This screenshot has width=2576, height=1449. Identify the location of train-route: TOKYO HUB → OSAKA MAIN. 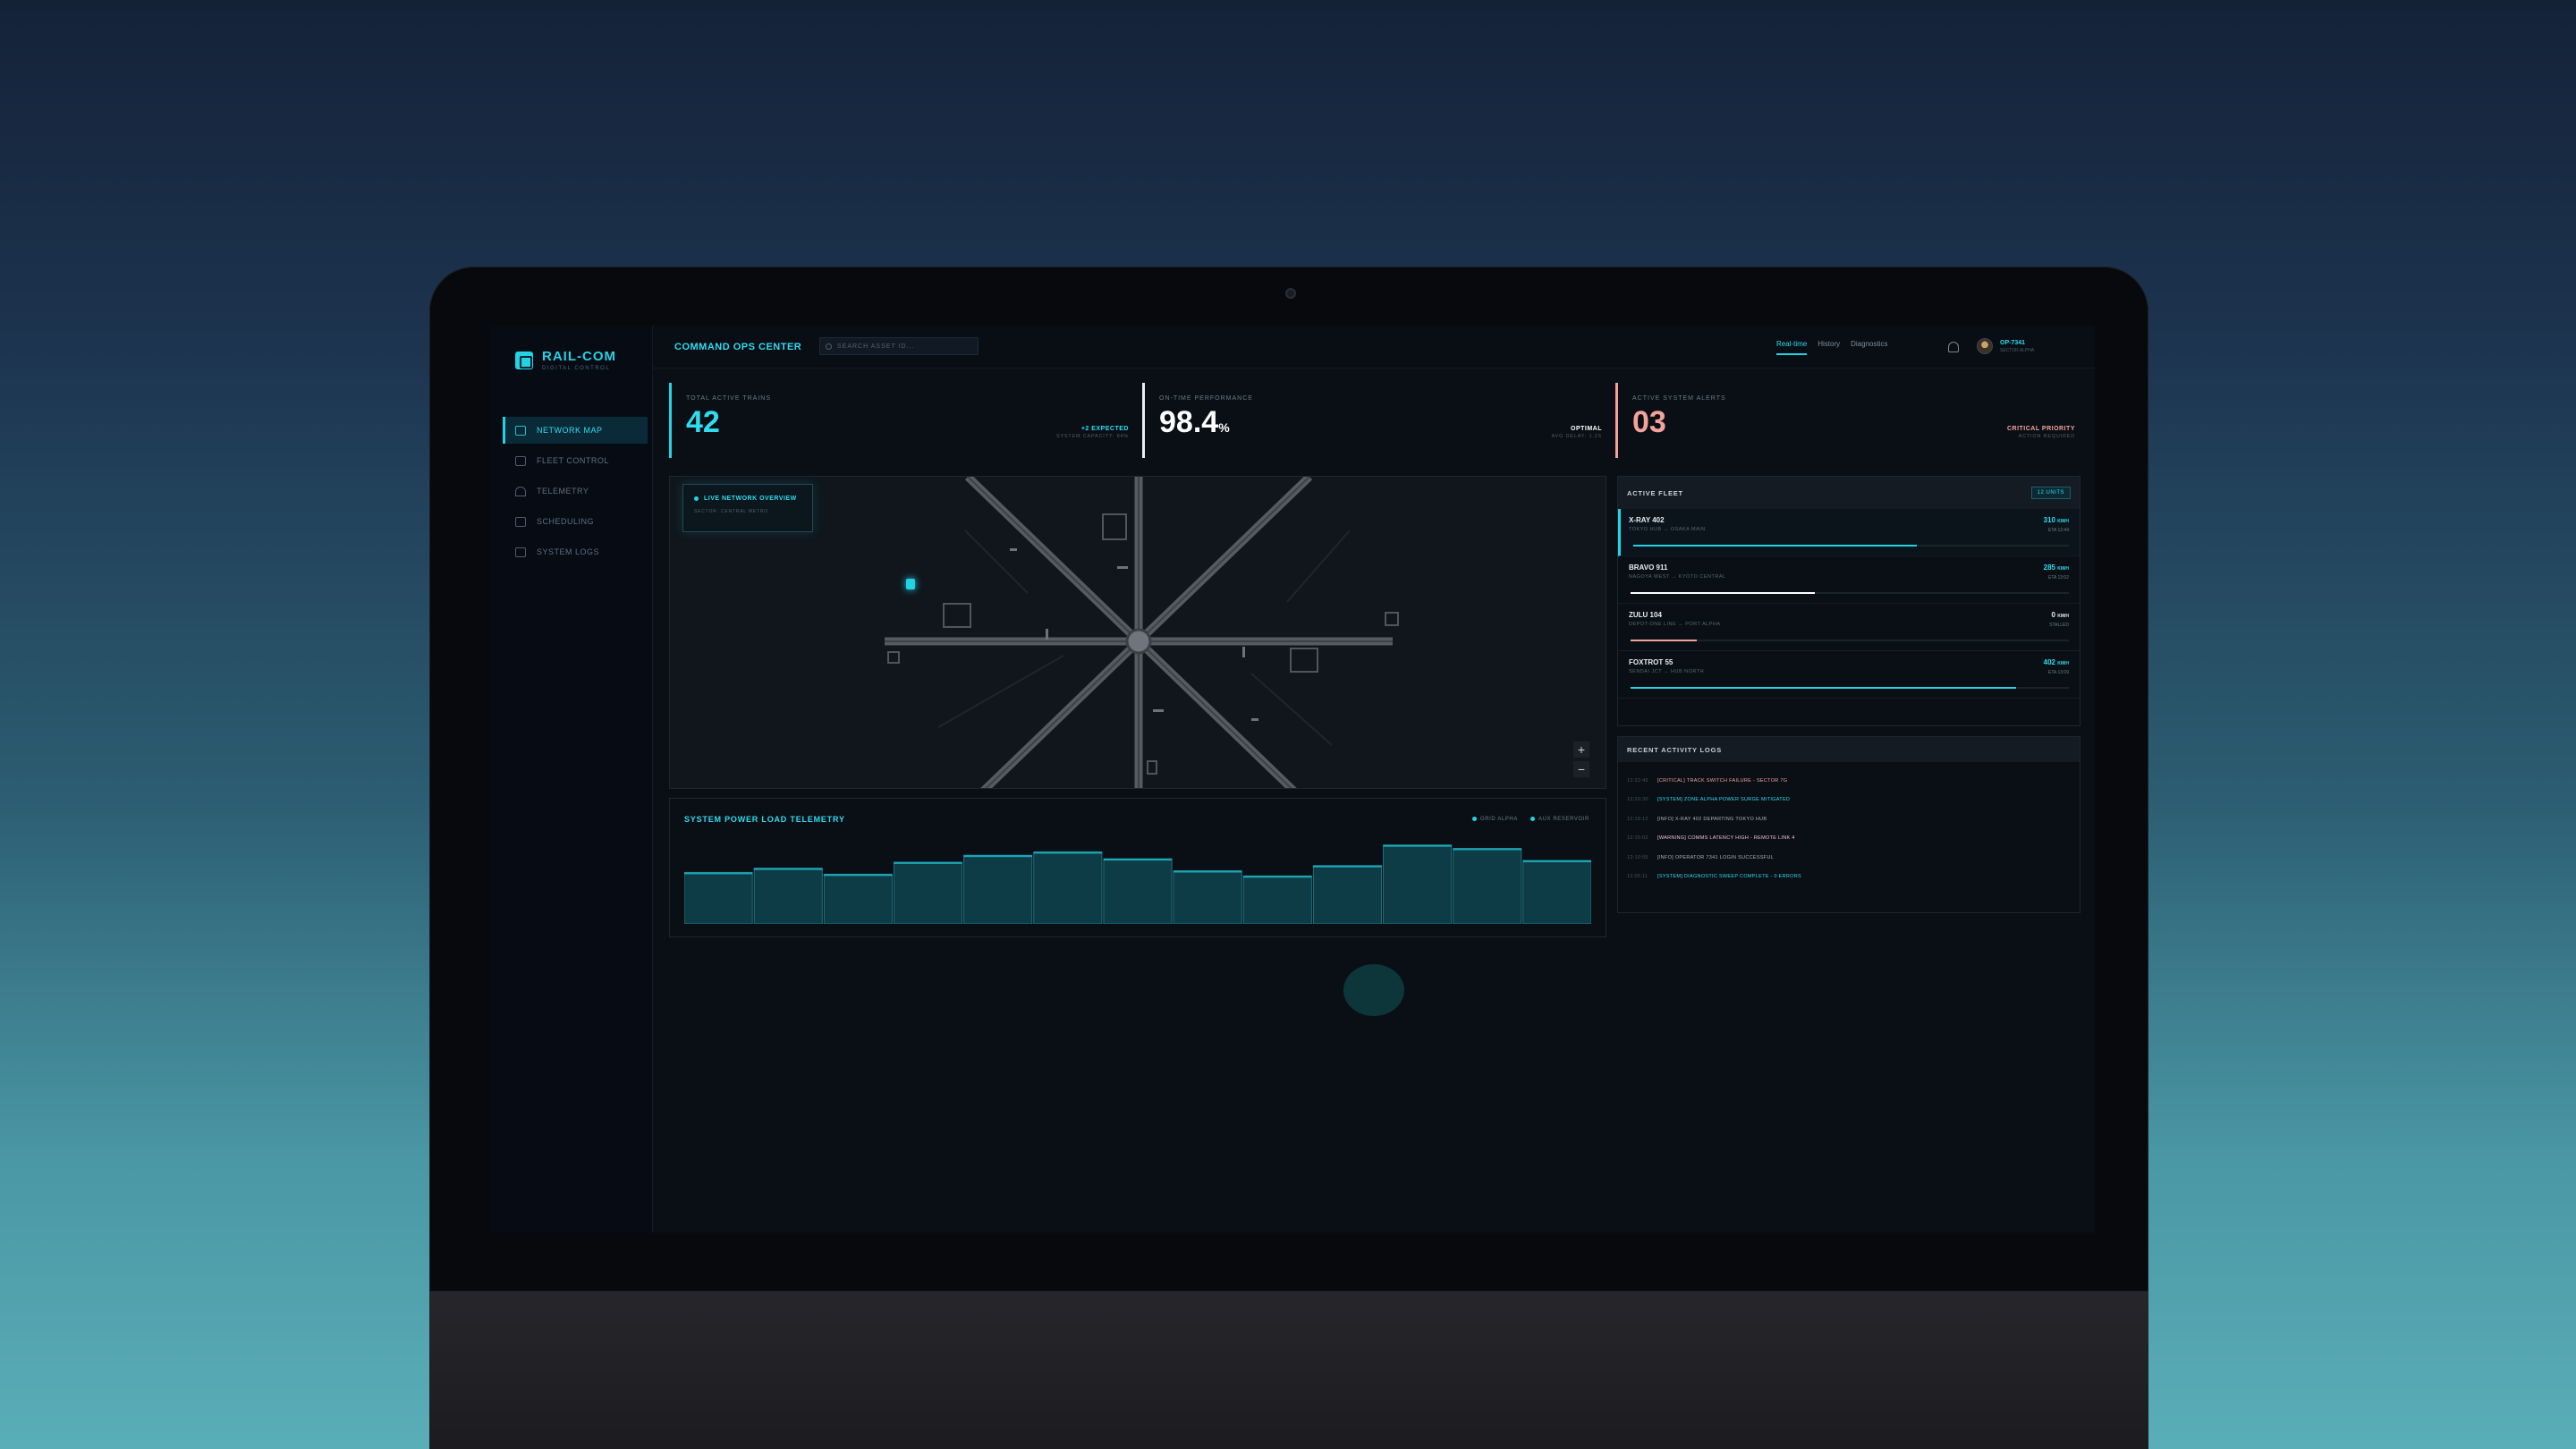
(1667, 529).